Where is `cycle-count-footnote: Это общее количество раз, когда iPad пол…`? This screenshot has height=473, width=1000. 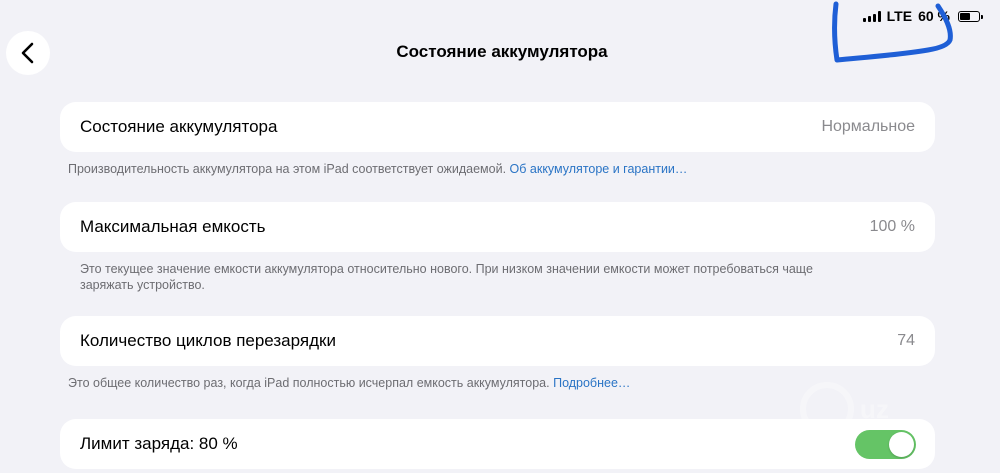 cycle-count-footnote: Это общее количество раз, когда iPad пол… is located at coordinates (349, 383).